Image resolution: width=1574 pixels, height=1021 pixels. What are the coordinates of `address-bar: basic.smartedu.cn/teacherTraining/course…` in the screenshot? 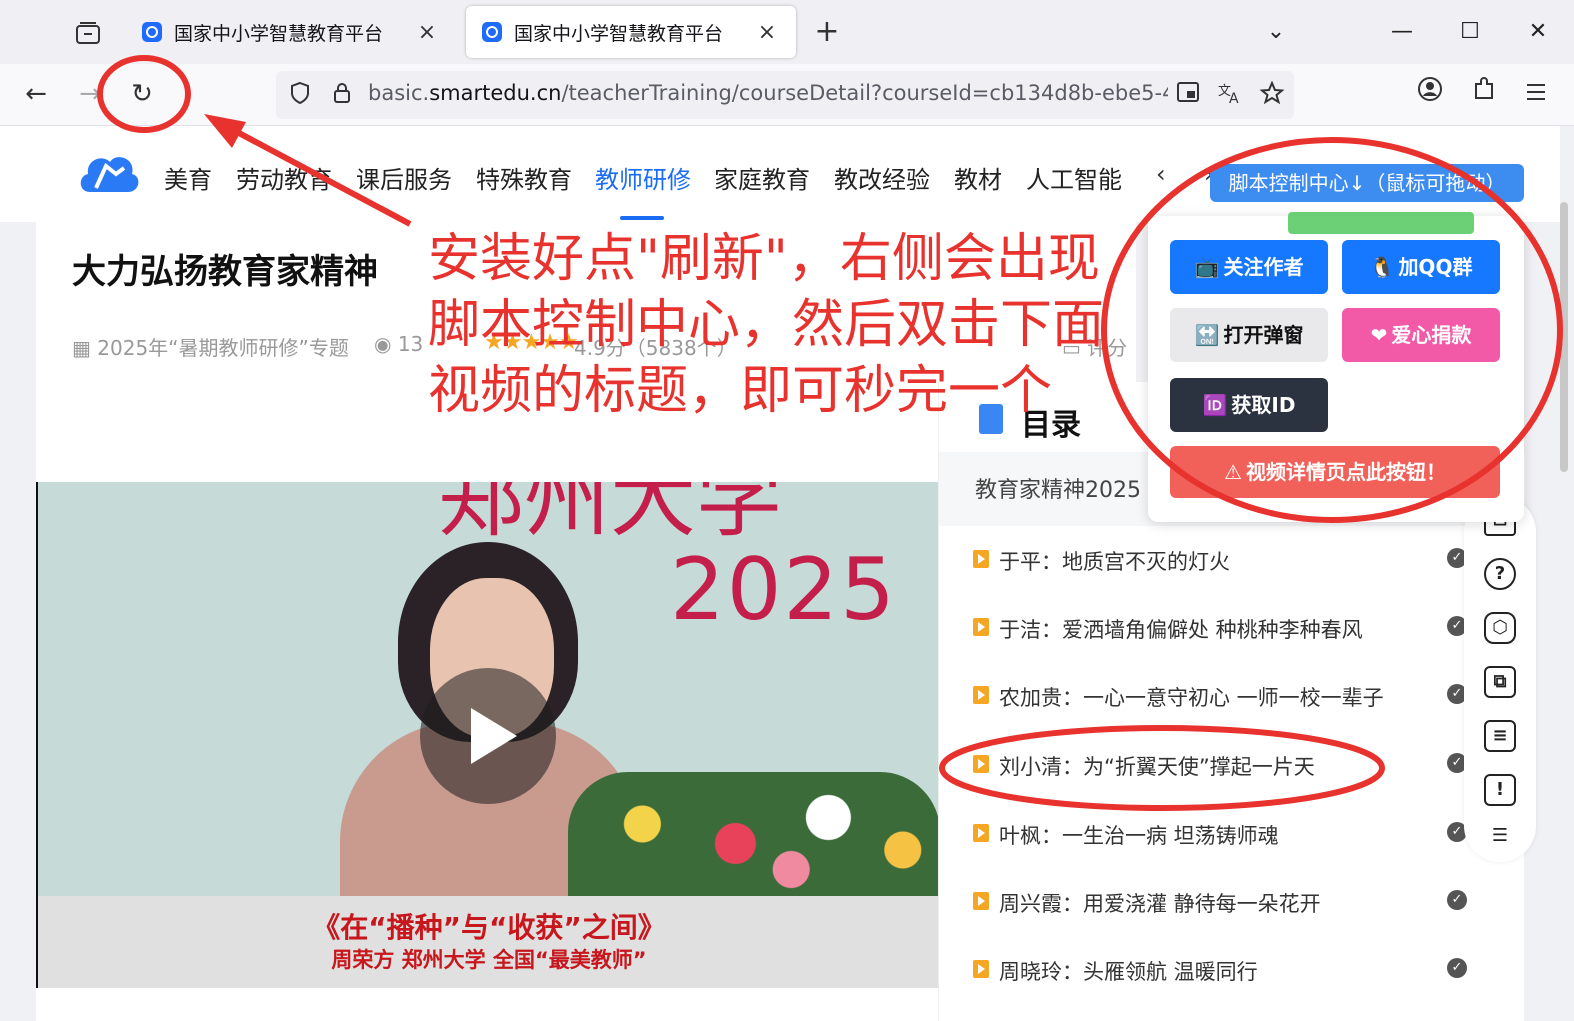 It's located at (785, 95).